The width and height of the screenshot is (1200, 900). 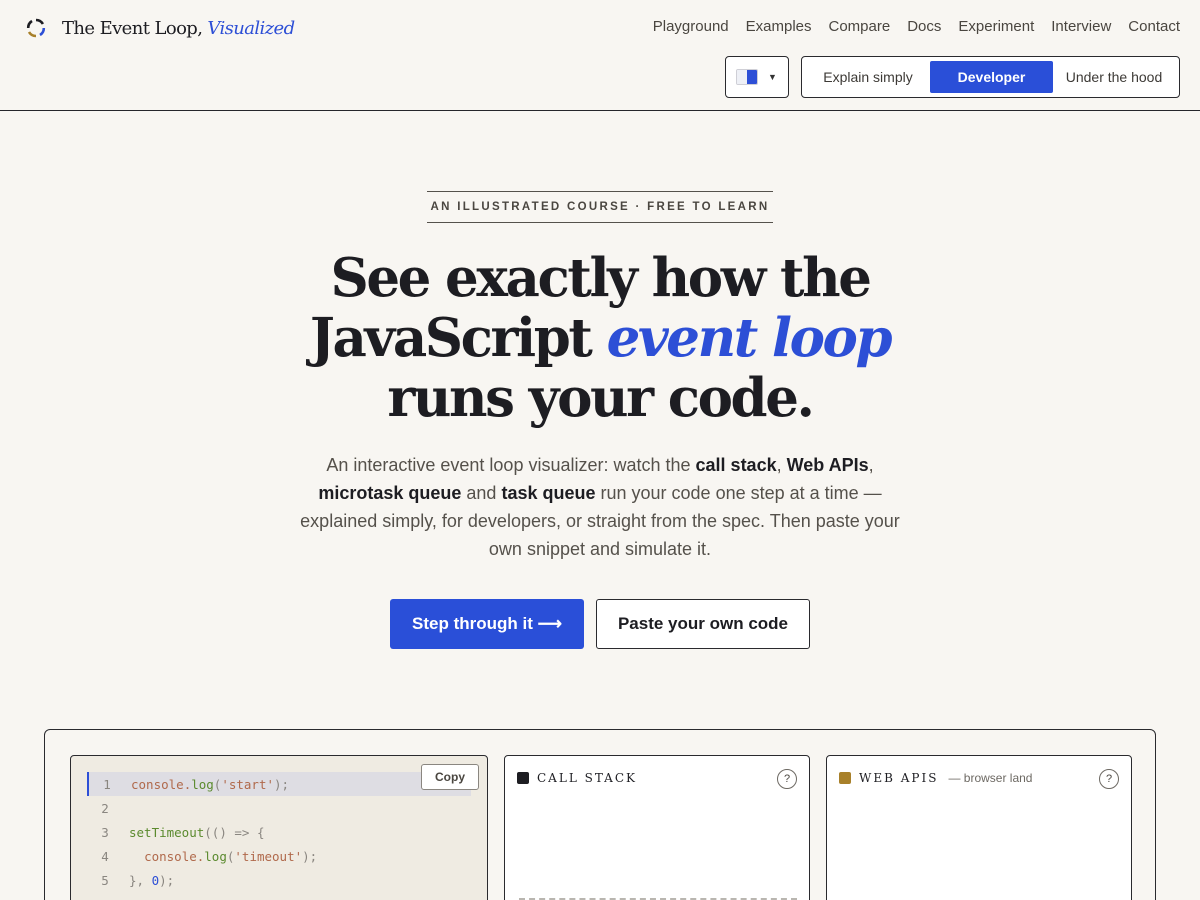 What do you see at coordinates (1154, 26) in the screenshot?
I see `nav-contact: Contact` at bounding box center [1154, 26].